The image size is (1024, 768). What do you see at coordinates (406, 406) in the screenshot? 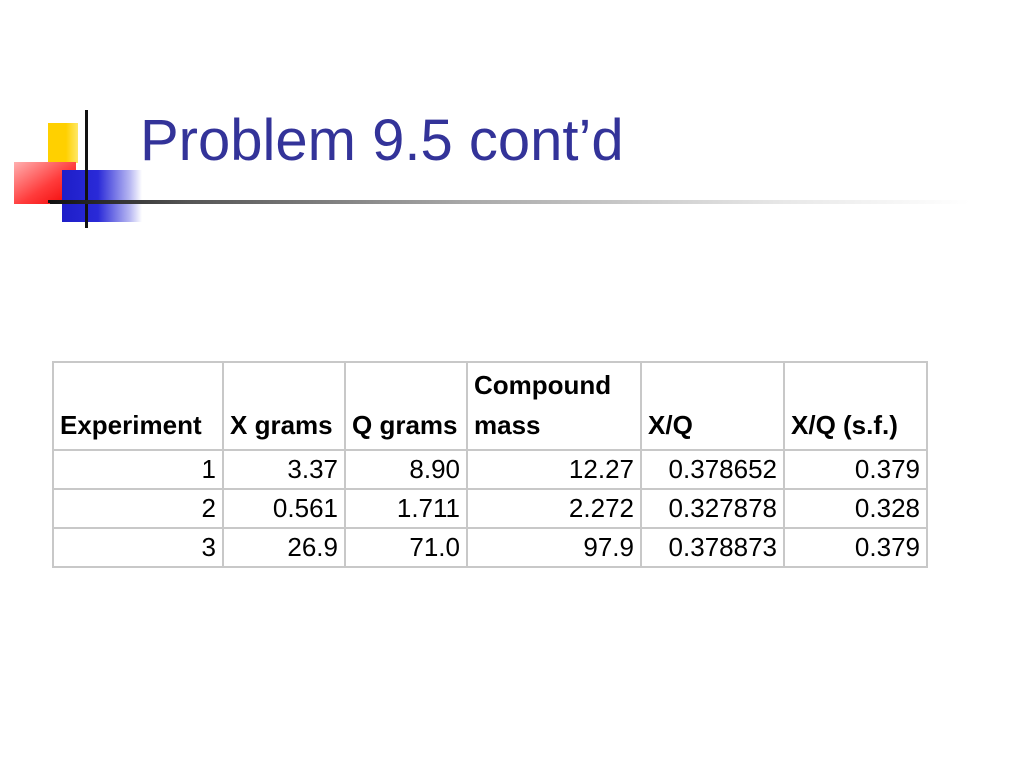
I see `header-q-grams: Q grams` at bounding box center [406, 406].